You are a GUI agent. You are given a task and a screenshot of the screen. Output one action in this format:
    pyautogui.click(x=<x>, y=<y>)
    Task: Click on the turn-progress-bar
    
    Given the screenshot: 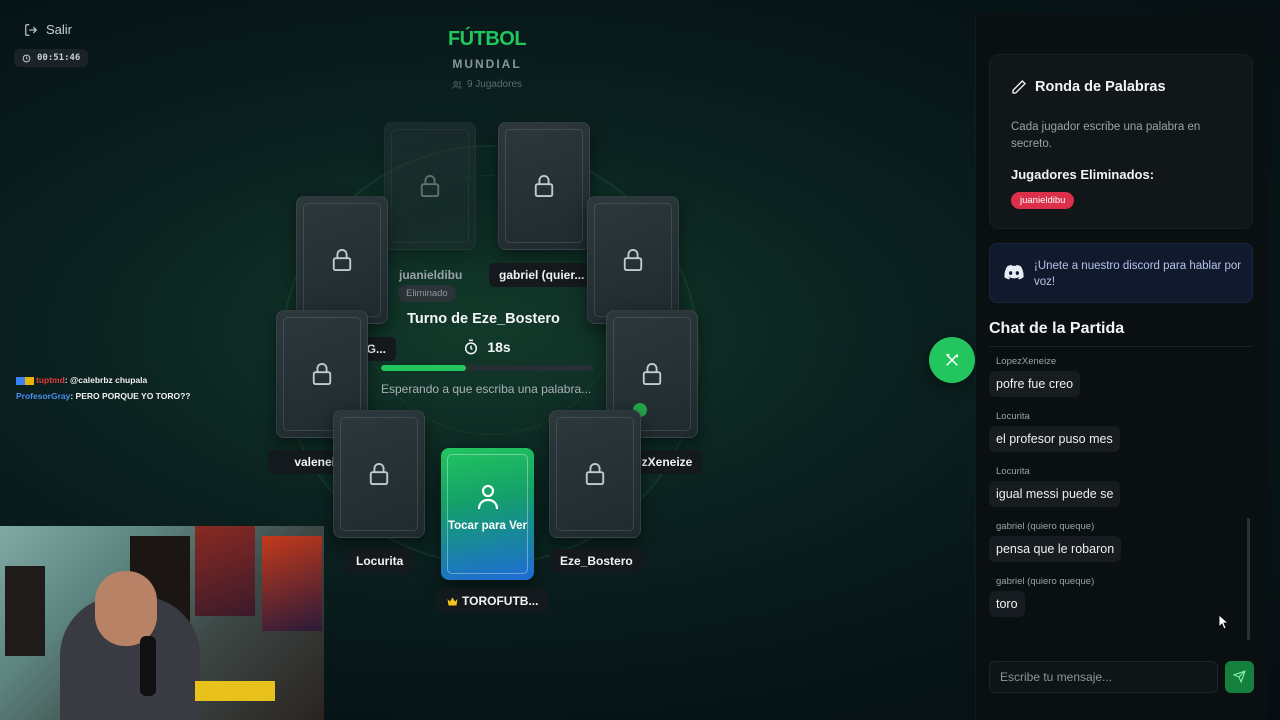 What is the action you would take?
    pyautogui.click(x=487, y=368)
    